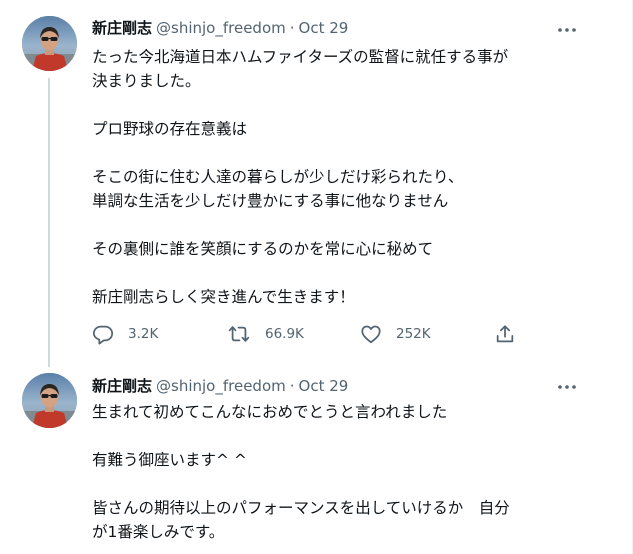  I want to click on tweet-text-line: 決まりました。, so click(146, 81).